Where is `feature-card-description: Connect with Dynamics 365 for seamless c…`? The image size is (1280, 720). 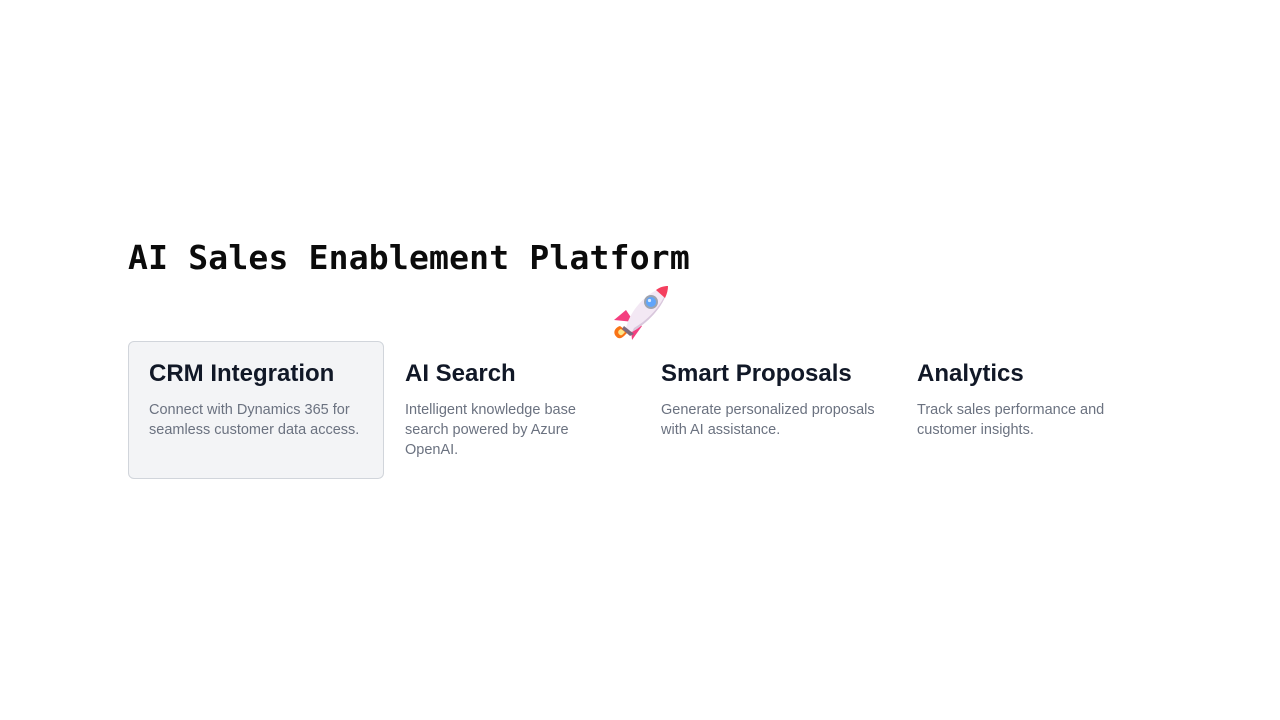 feature-card-description: Connect with Dynamics 365 for seamless c… is located at coordinates (254, 420).